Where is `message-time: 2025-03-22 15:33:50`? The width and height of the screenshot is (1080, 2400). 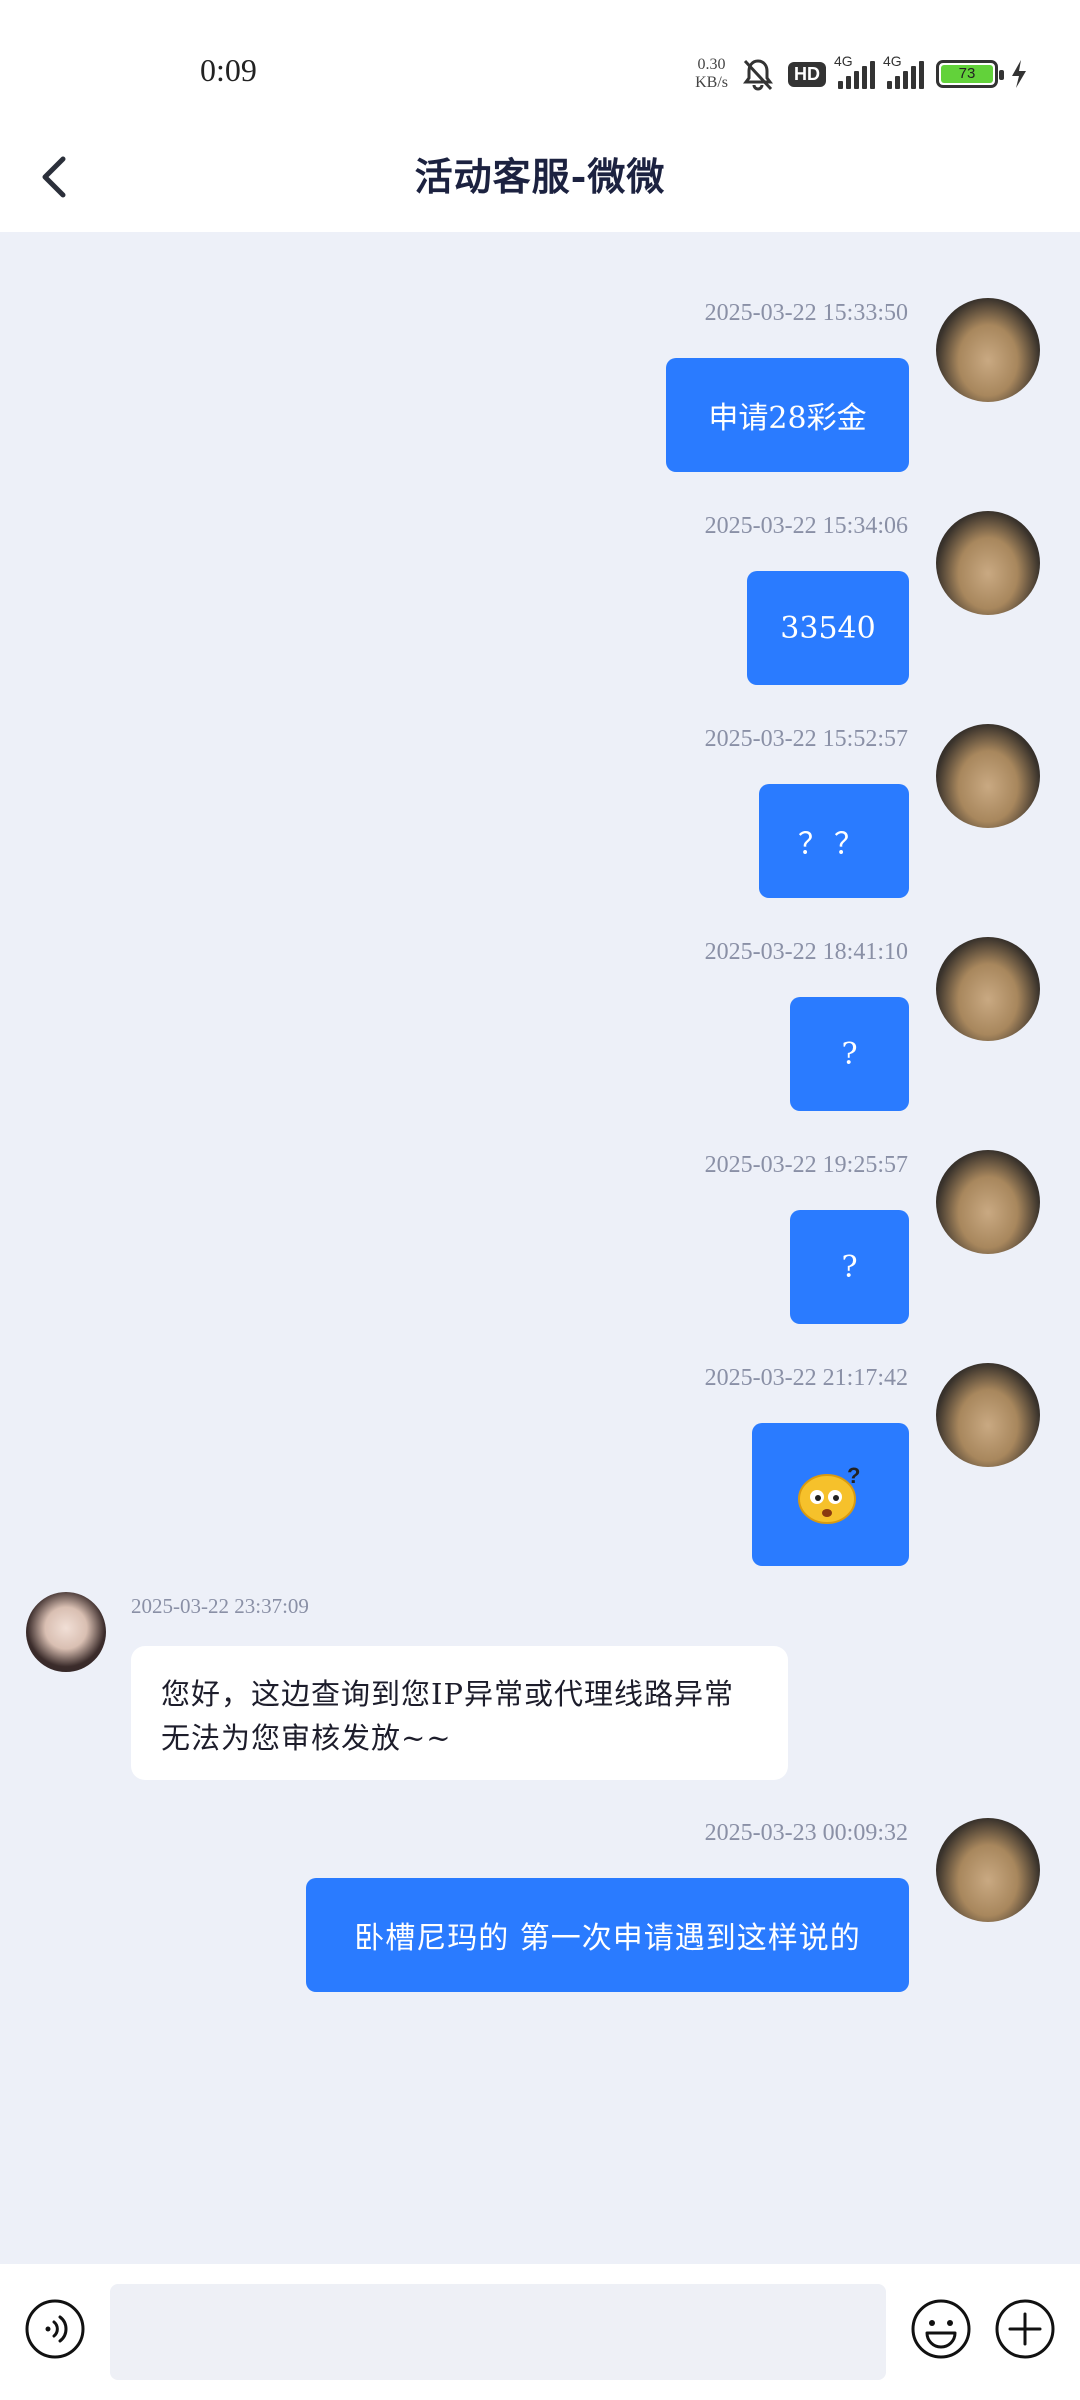
message-time: 2025-03-22 15:33:50 is located at coordinates (806, 313).